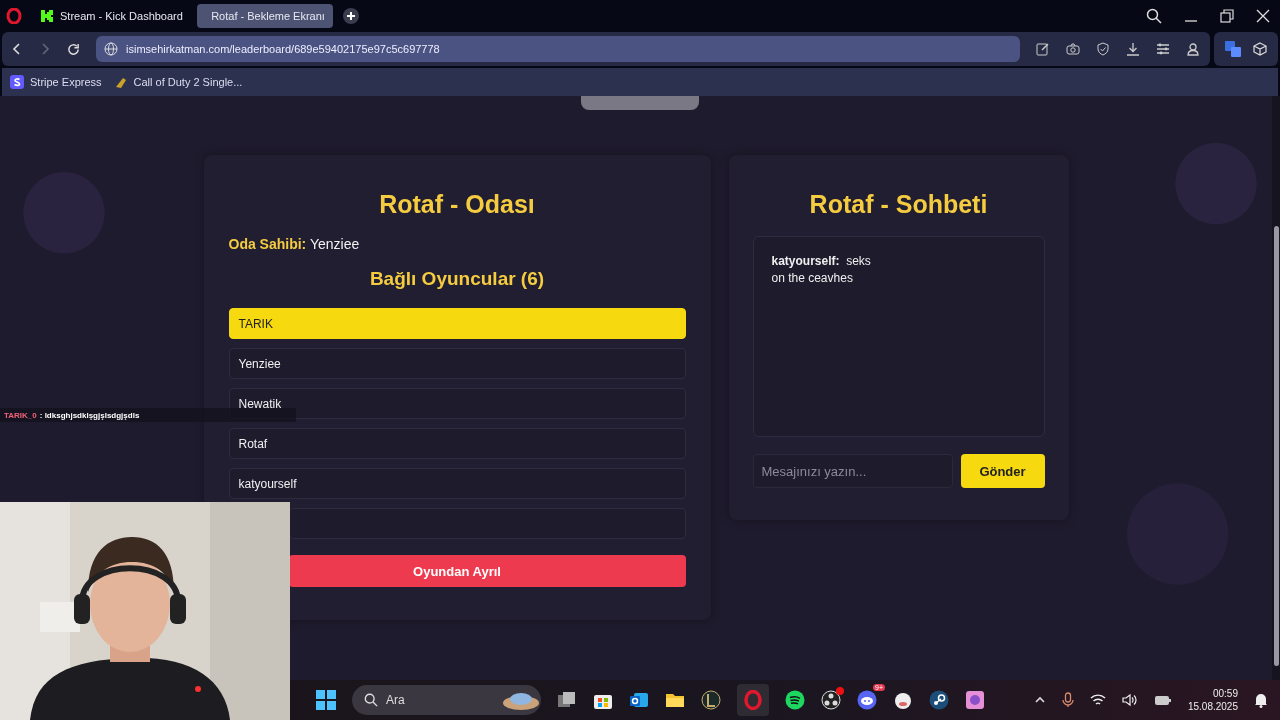 The image size is (1280, 720). I want to click on chat-app-icon, so click(867, 700).